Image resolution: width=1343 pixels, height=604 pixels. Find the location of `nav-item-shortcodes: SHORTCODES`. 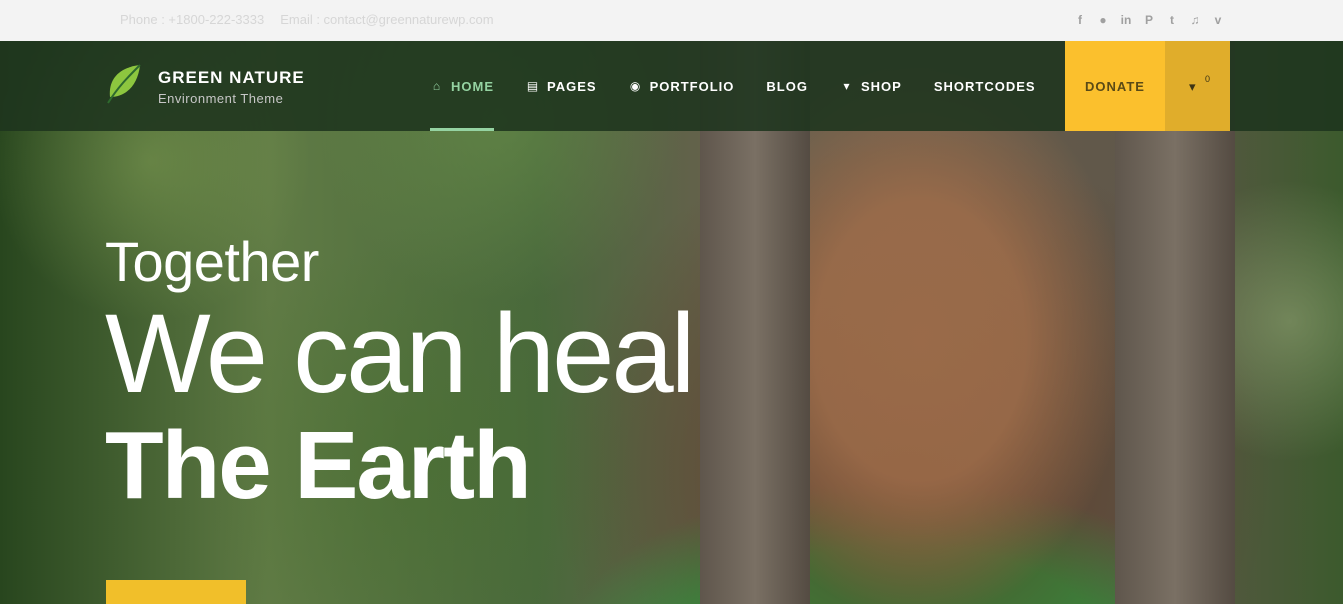

nav-item-shortcodes: SHORTCODES is located at coordinates (985, 86).